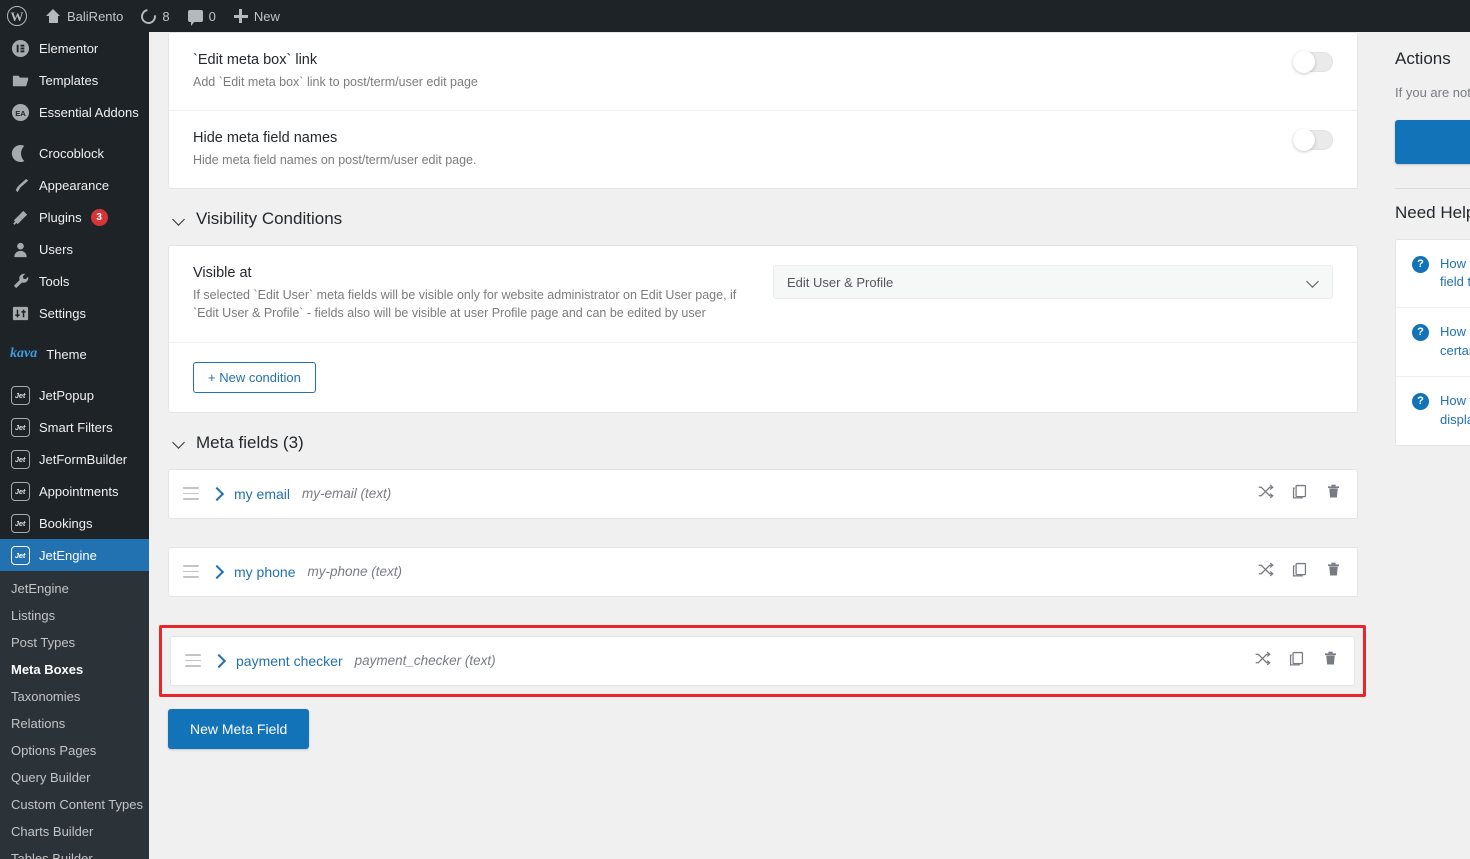  Describe the element at coordinates (74, 642) in the screenshot. I see `submenu-item-post-types: Post Types` at that location.